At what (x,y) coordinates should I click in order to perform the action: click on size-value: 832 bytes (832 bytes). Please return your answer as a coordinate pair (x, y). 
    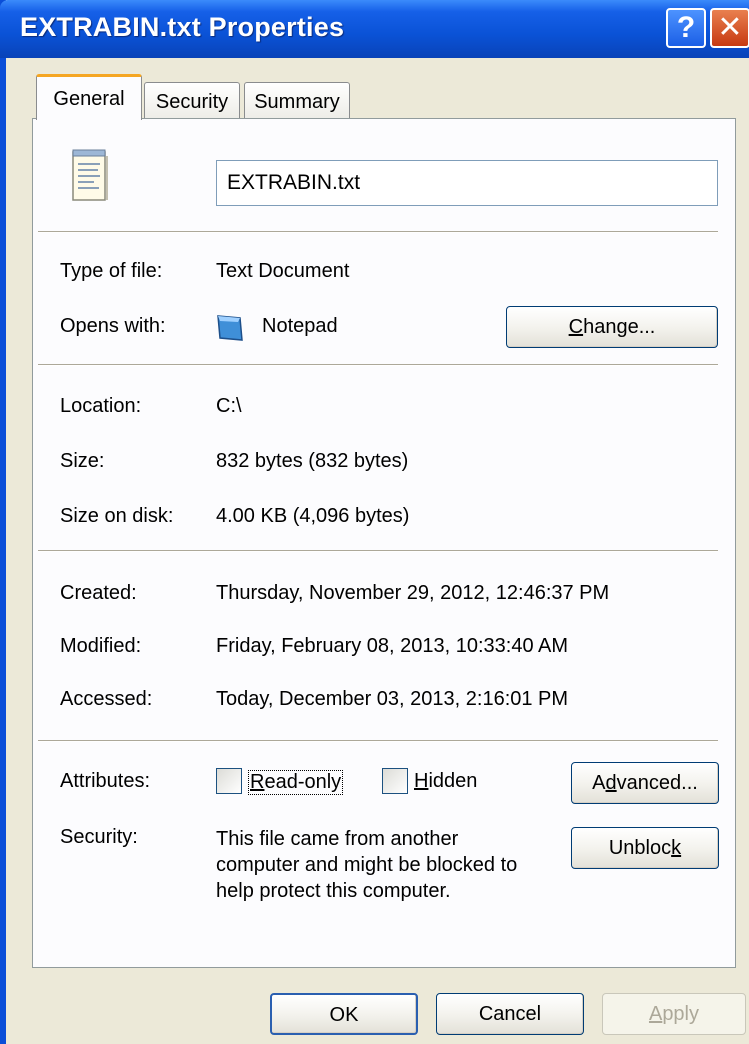
    Looking at the image, I should click on (312, 461).